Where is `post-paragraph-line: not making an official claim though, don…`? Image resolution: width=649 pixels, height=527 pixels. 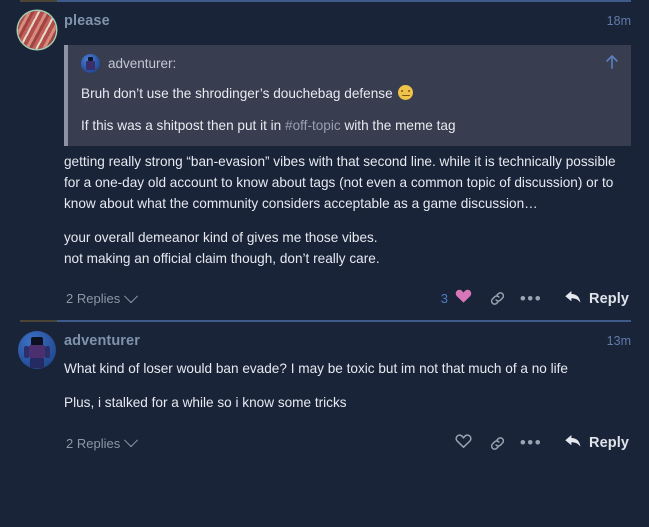 post-paragraph-line: not making an official claim though, don… is located at coordinates (222, 259).